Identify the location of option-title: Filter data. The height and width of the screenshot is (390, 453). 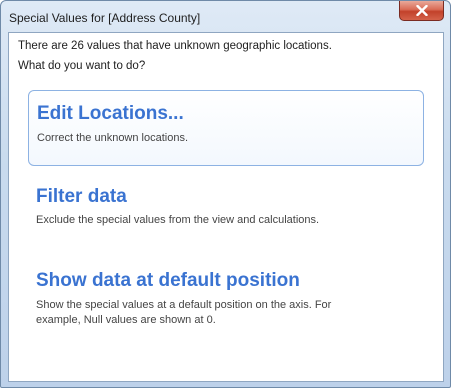
(81, 196).